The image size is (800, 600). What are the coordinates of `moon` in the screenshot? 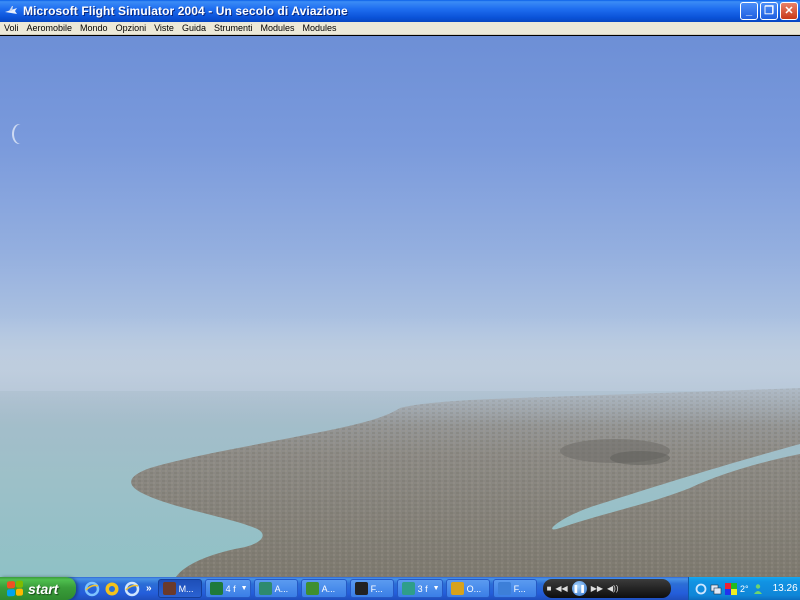 It's located at (21, 134).